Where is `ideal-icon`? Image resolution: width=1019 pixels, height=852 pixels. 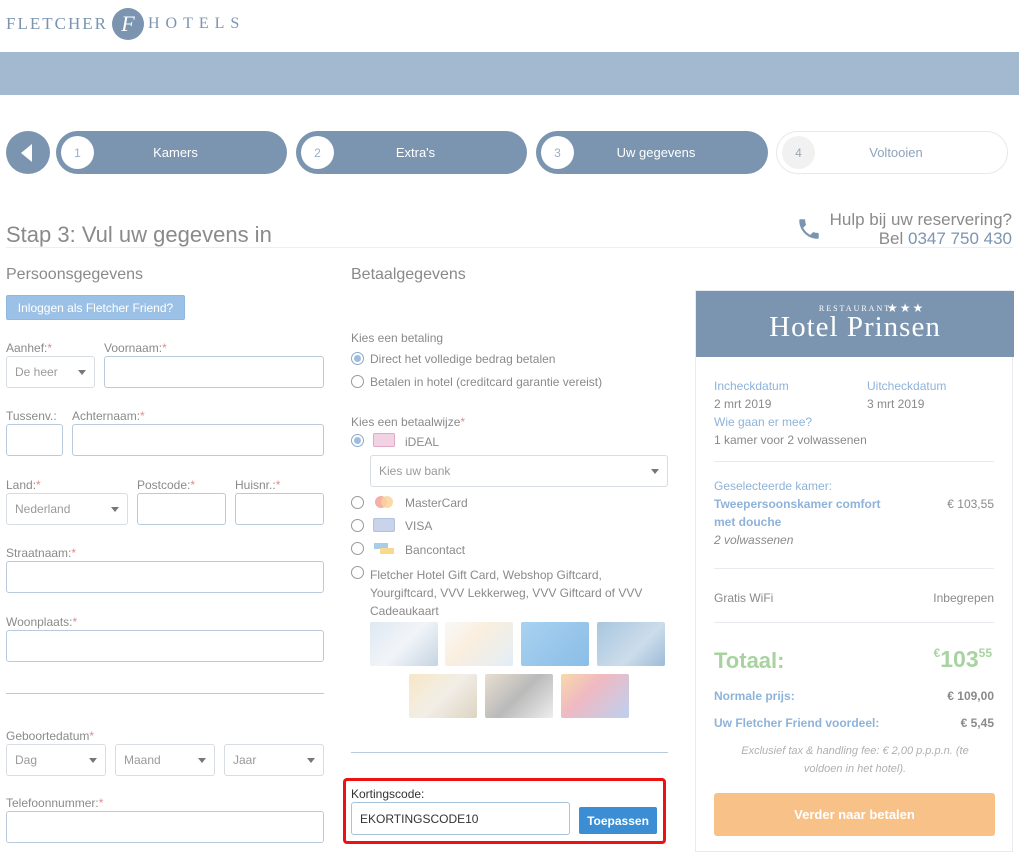 ideal-icon is located at coordinates (384, 440).